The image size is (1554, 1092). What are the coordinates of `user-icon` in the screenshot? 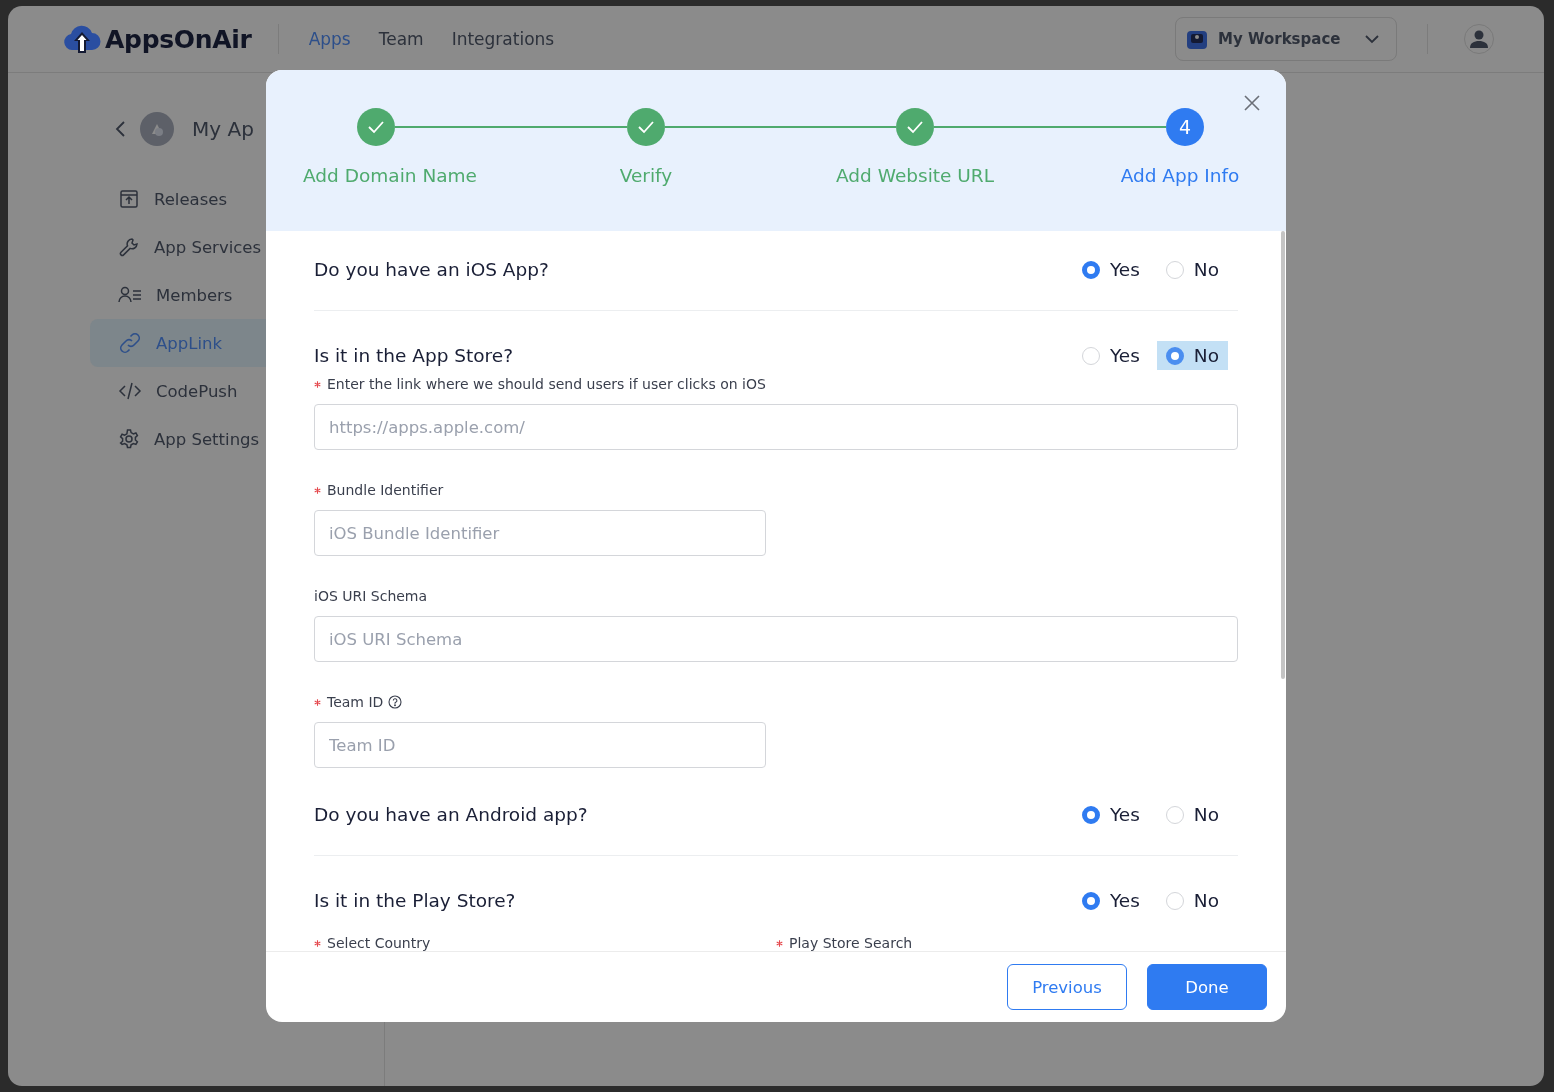 It's located at (1479, 39).